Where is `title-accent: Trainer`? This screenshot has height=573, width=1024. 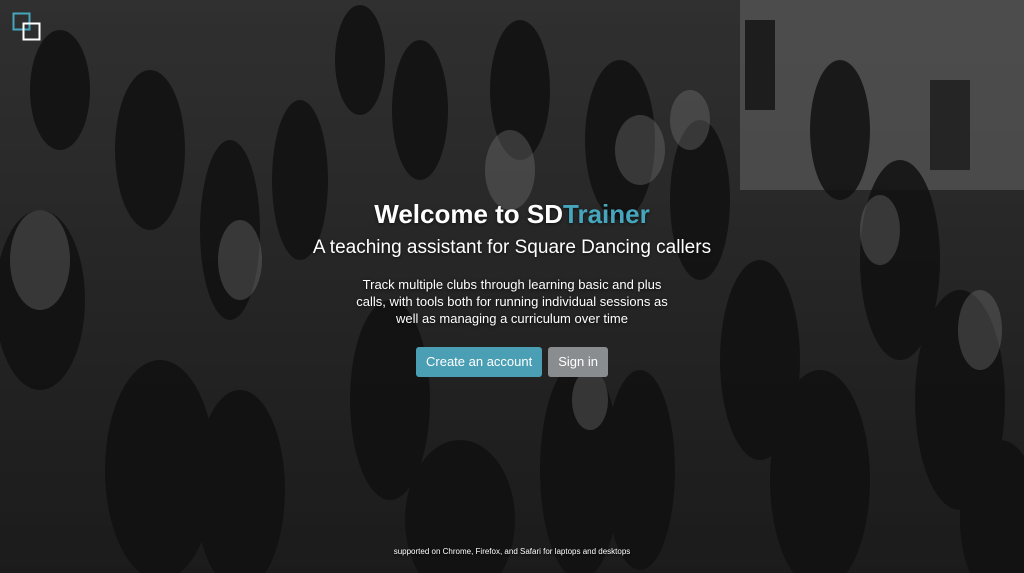 title-accent: Trainer is located at coordinates (606, 214).